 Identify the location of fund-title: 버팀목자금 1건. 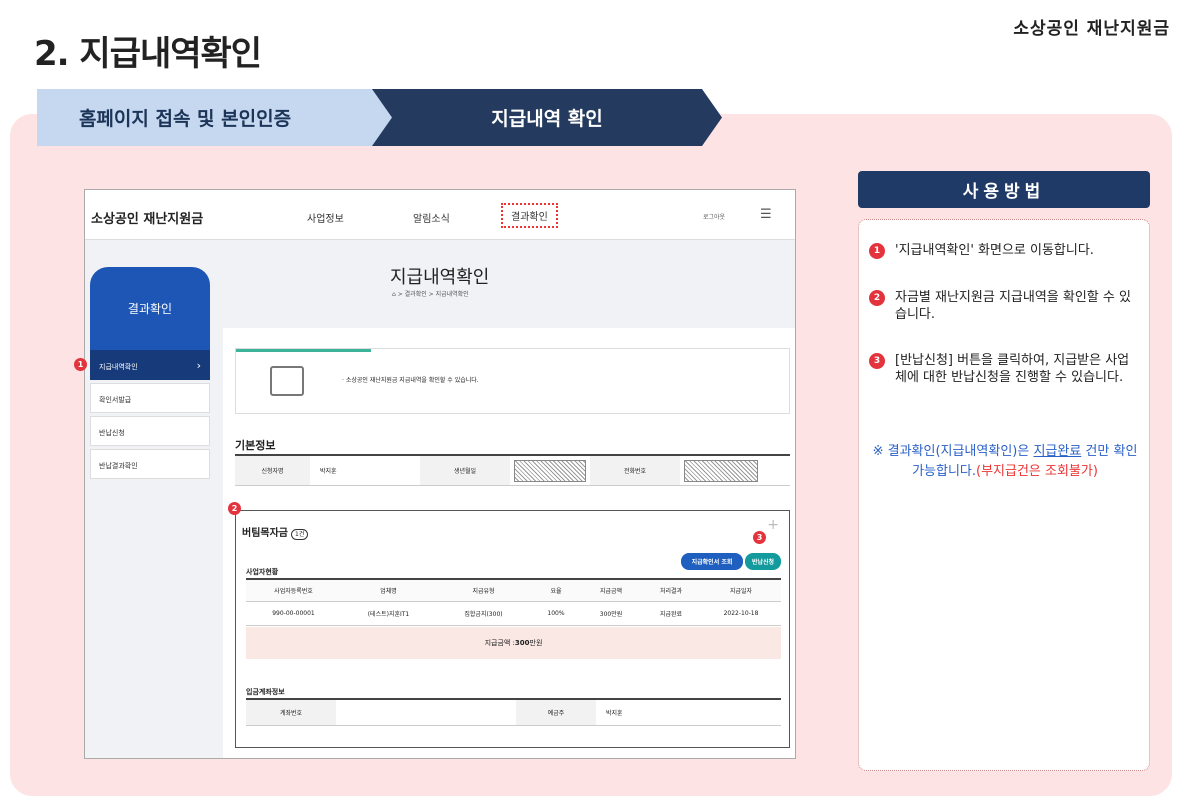
(275, 532).